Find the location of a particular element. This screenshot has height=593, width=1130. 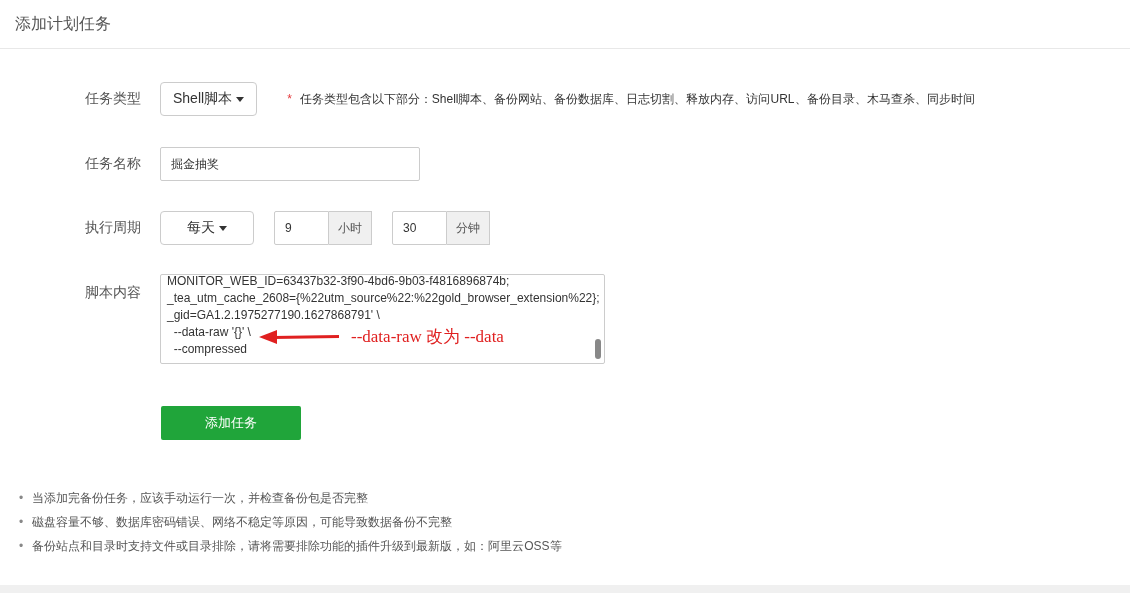

minute-input: 30 is located at coordinates (419, 228).